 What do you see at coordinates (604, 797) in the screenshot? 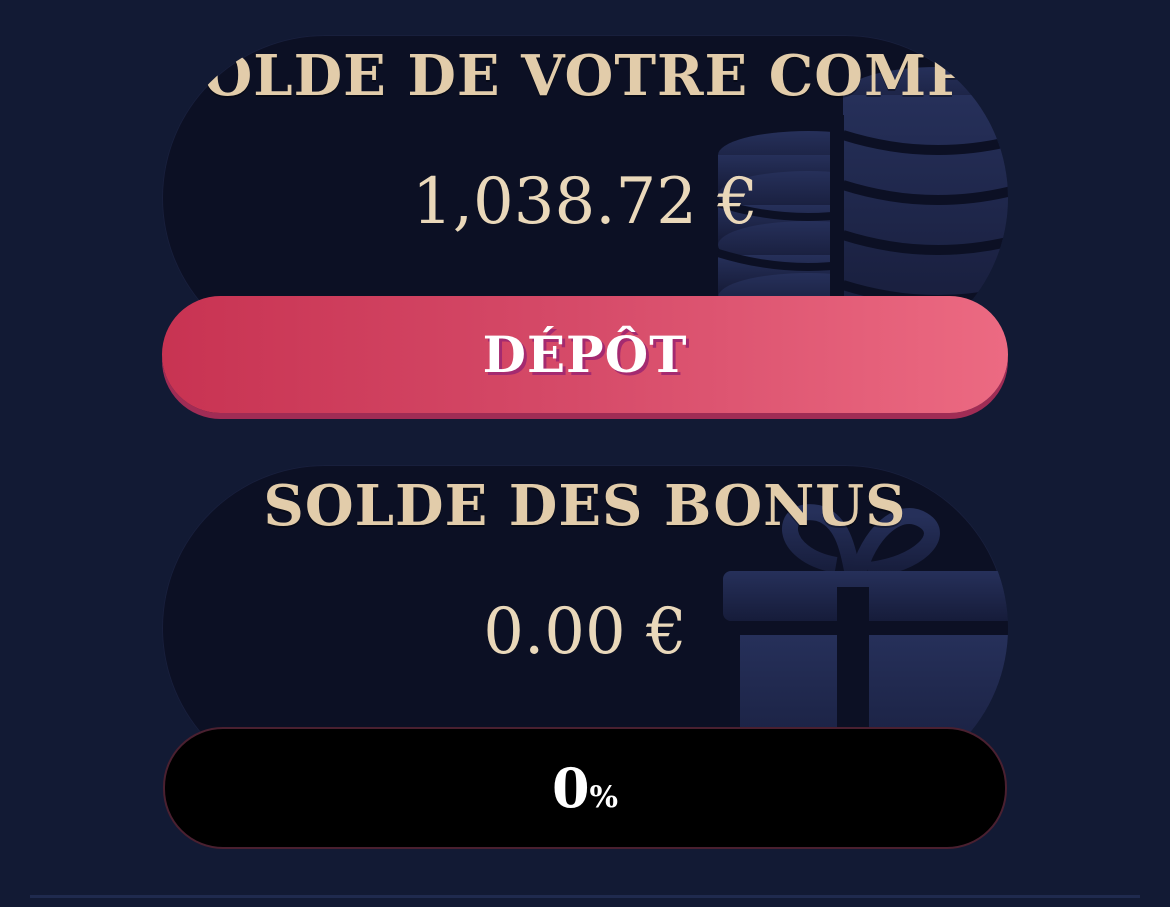
I see `bonus-progress-unit: %` at bounding box center [604, 797].